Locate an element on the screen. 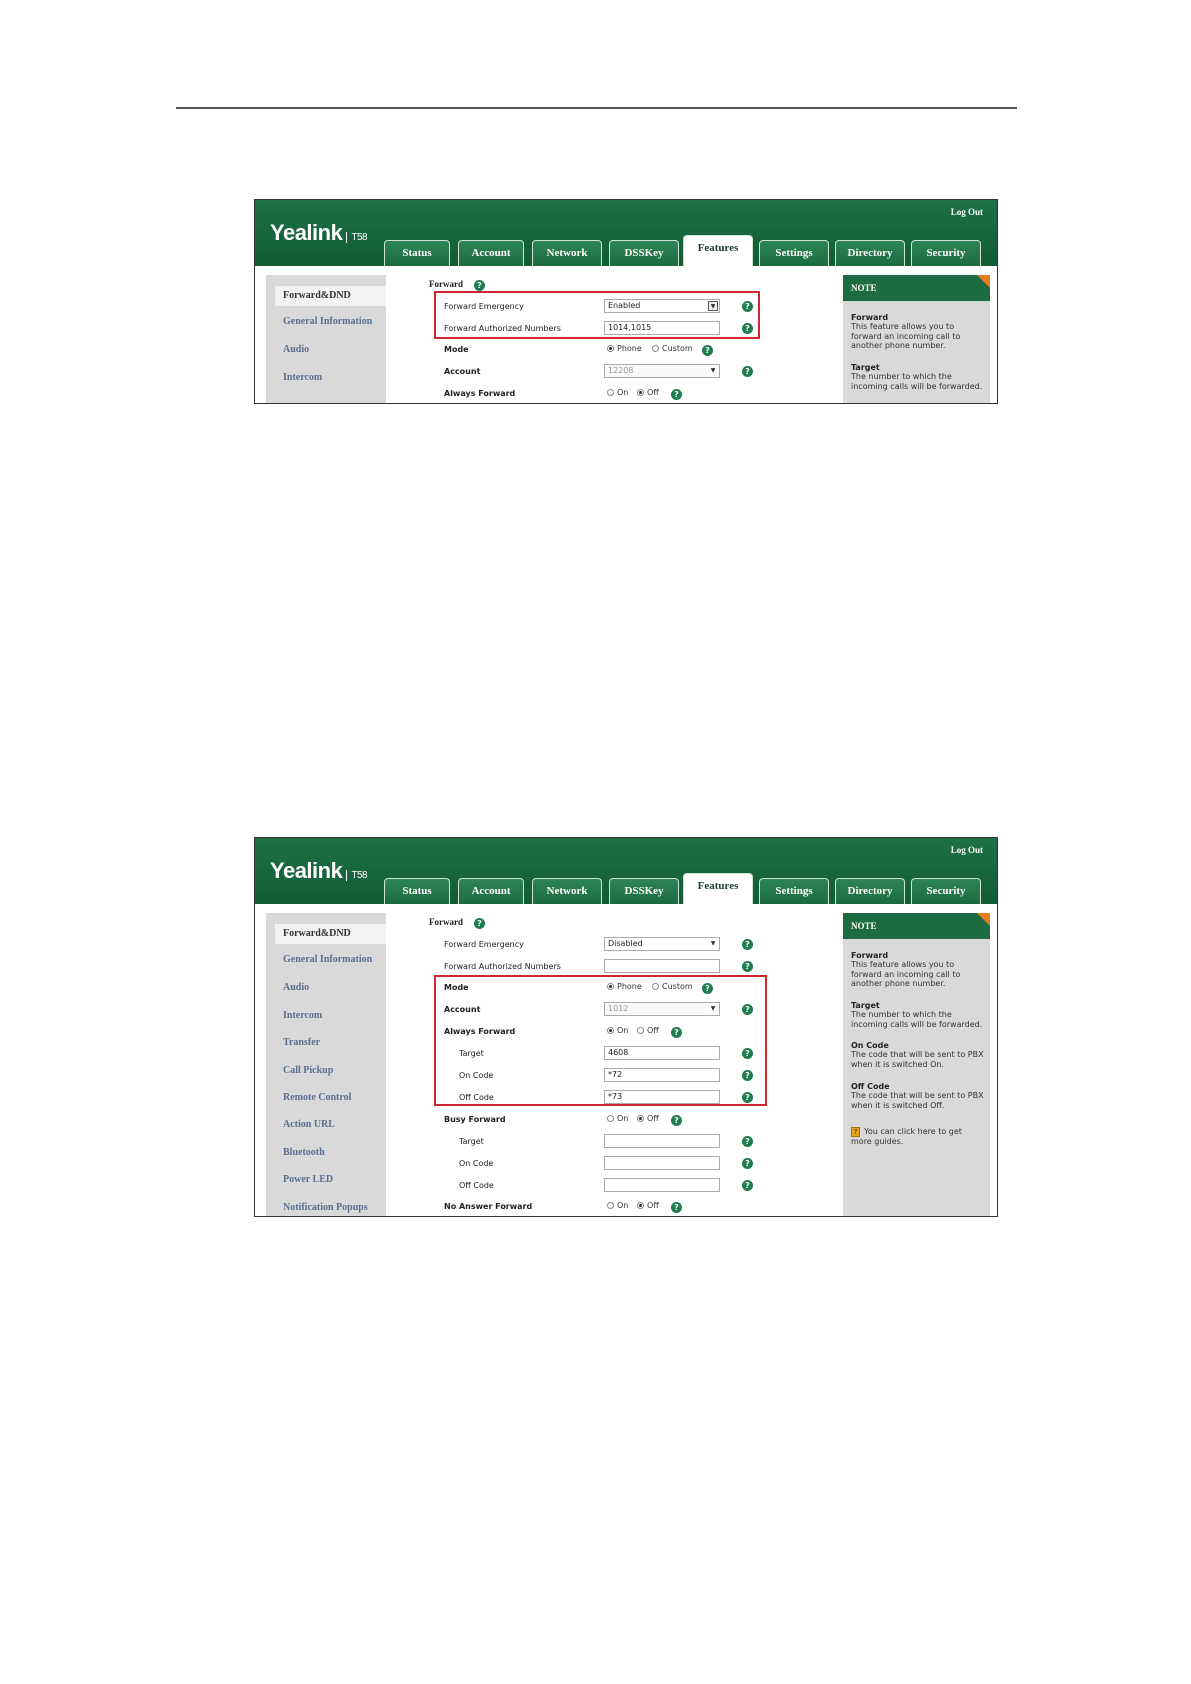 Image resolution: width=1191 pixels, height=1684 pixels. busy-forward-label: Busy Forward is located at coordinates (475, 1119).